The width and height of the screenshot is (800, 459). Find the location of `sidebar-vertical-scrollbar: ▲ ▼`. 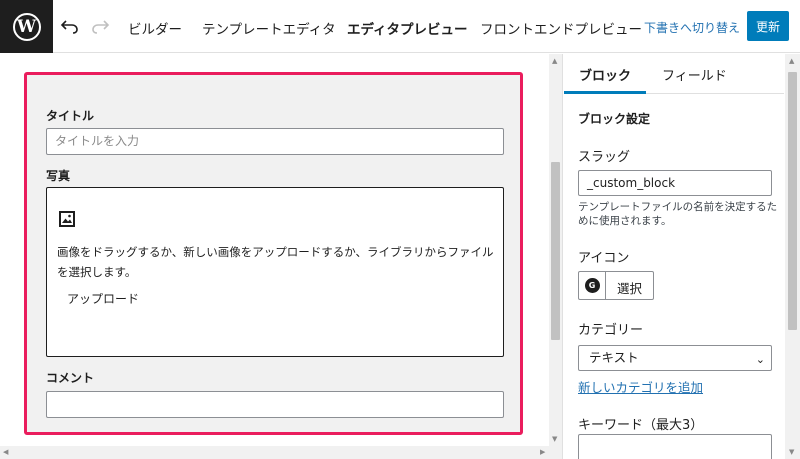

sidebar-vertical-scrollbar: ▲ ▼ is located at coordinates (792, 256).